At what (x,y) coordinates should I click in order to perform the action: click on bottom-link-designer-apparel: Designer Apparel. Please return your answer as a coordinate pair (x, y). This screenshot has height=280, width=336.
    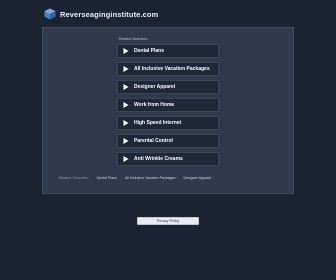
    Looking at the image, I should click on (197, 178).